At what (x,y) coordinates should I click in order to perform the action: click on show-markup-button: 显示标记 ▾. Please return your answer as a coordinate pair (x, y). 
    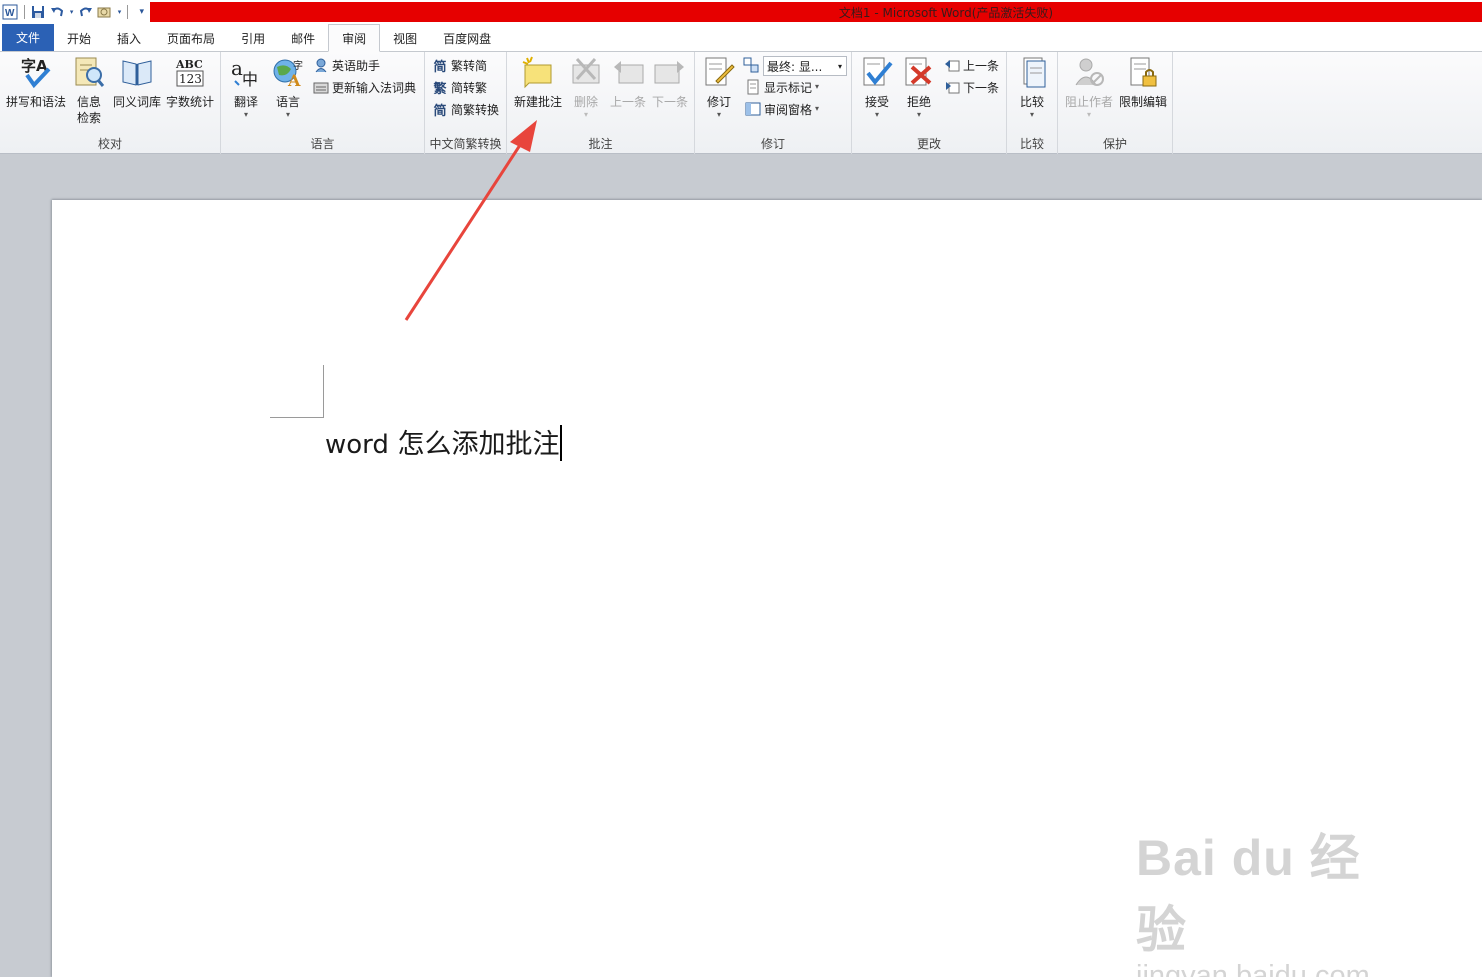
    Looking at the image, I should click on (782, 87).